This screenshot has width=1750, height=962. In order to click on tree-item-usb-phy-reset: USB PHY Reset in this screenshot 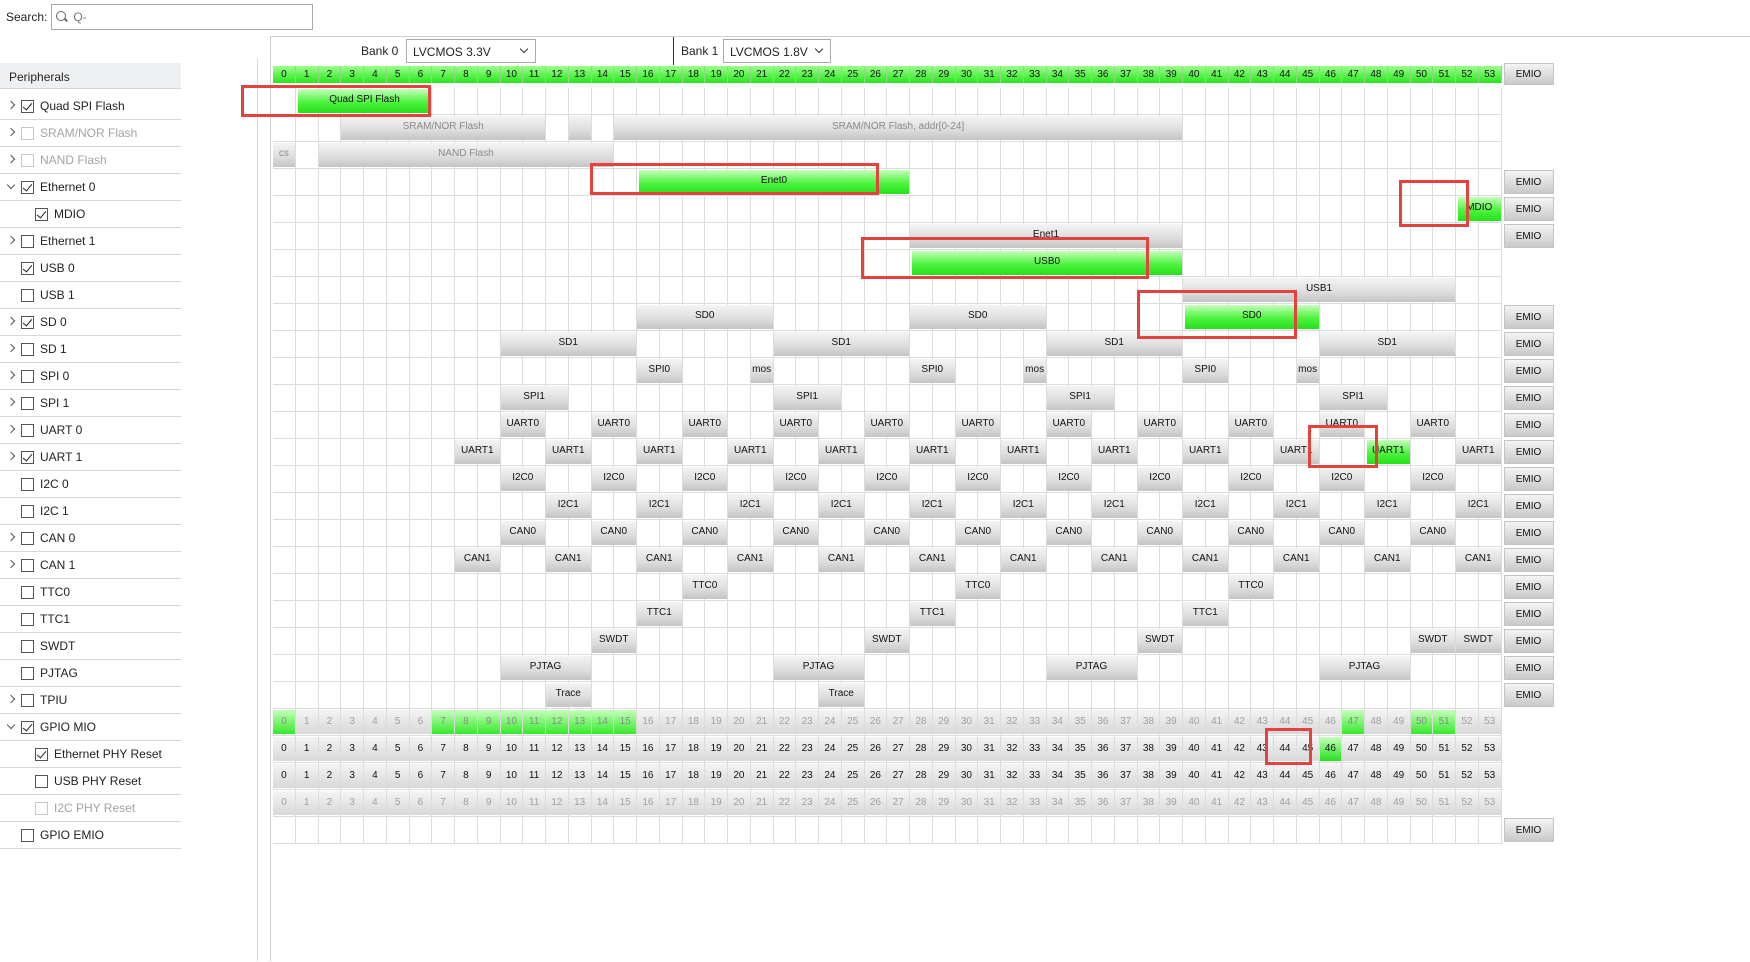, I will do `click(90, 781)`.